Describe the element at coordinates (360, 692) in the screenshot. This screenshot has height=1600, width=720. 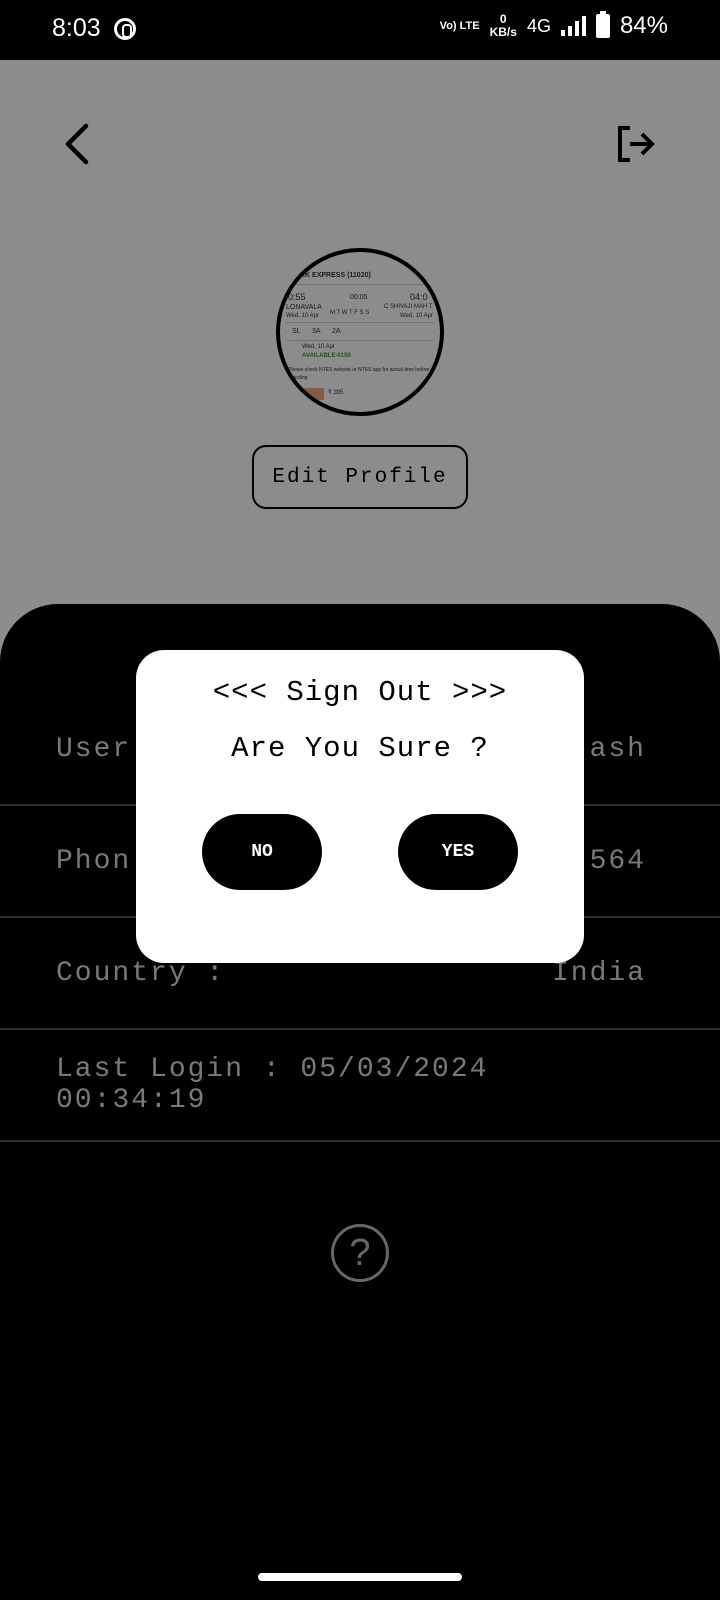
I see `dialog-title: <<< Sign Out >>>` at that location.